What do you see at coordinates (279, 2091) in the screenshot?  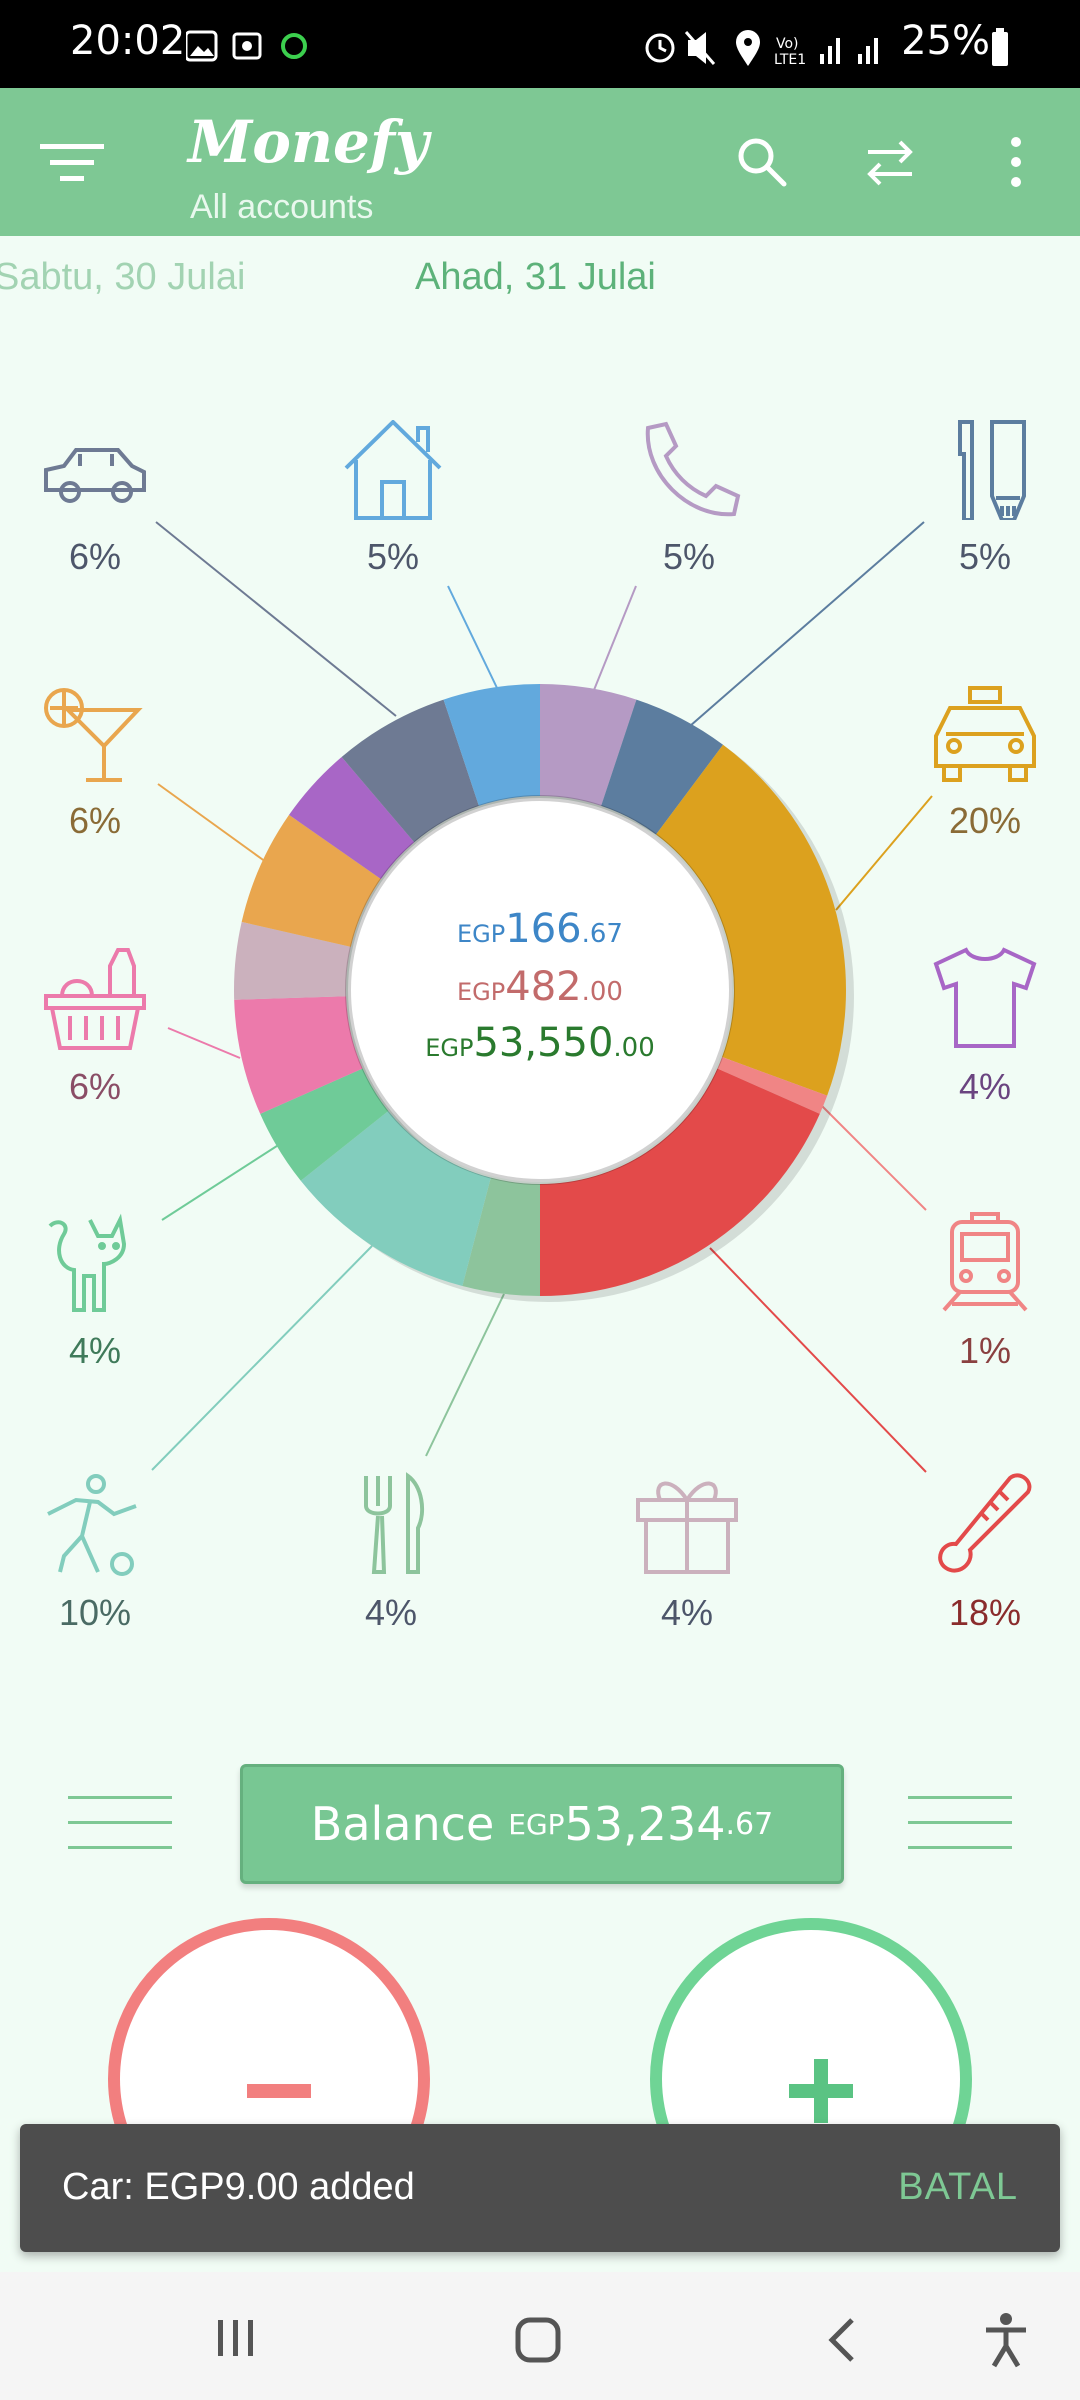 I see `minus-icon` at bounding box center [279, 2091].